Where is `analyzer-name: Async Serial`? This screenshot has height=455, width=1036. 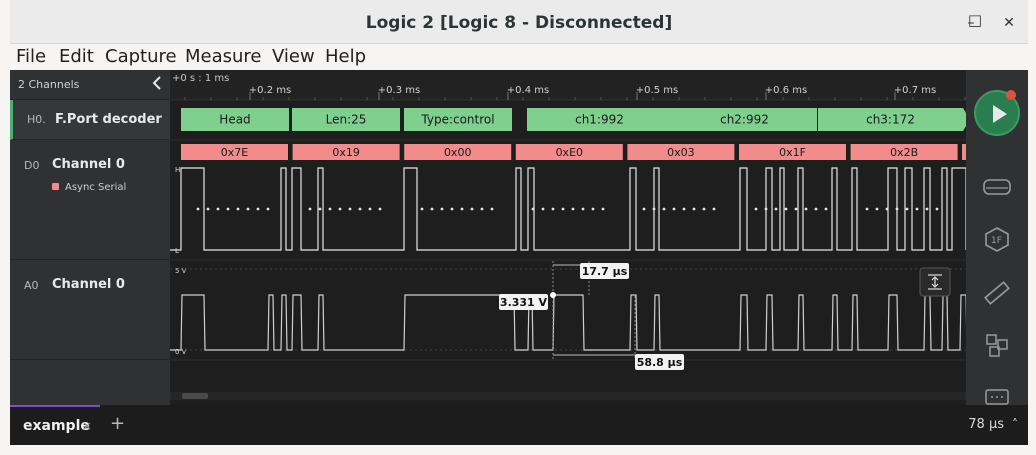 analyzer-name: Async Serial is located at coordinates (96, 187).